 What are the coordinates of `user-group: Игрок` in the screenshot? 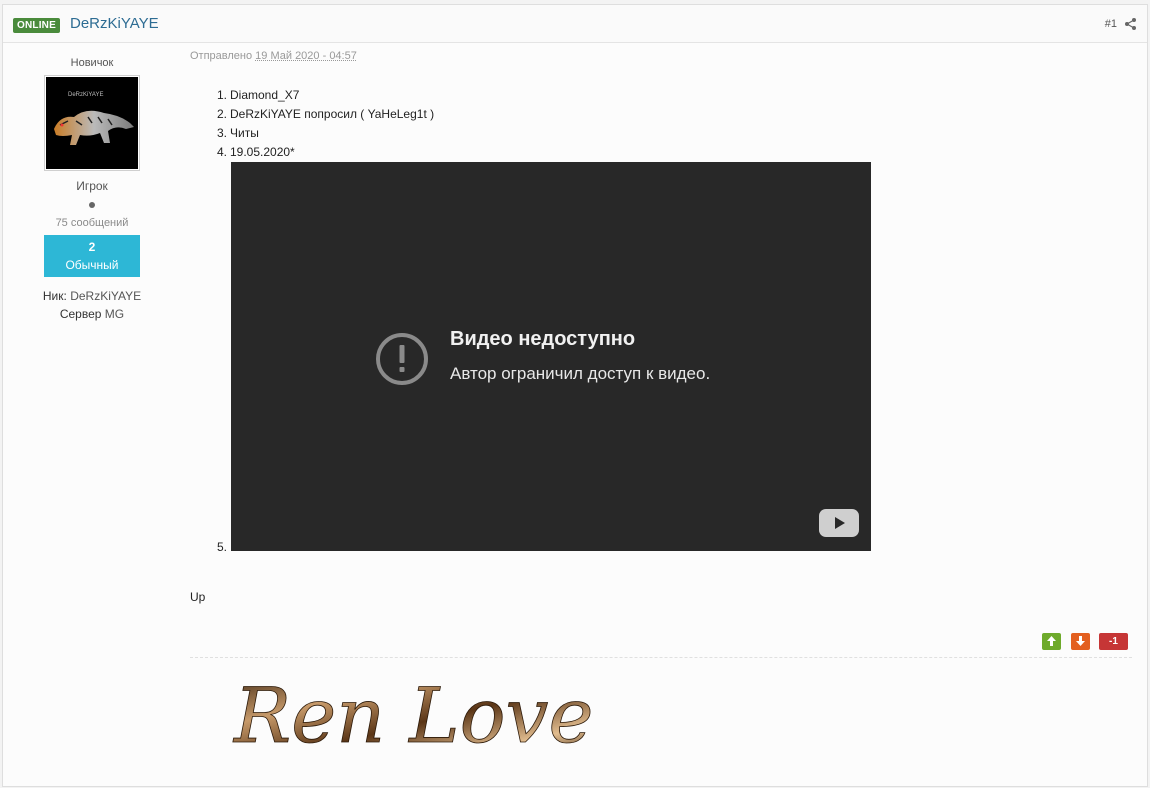 It's located at (92, 186).